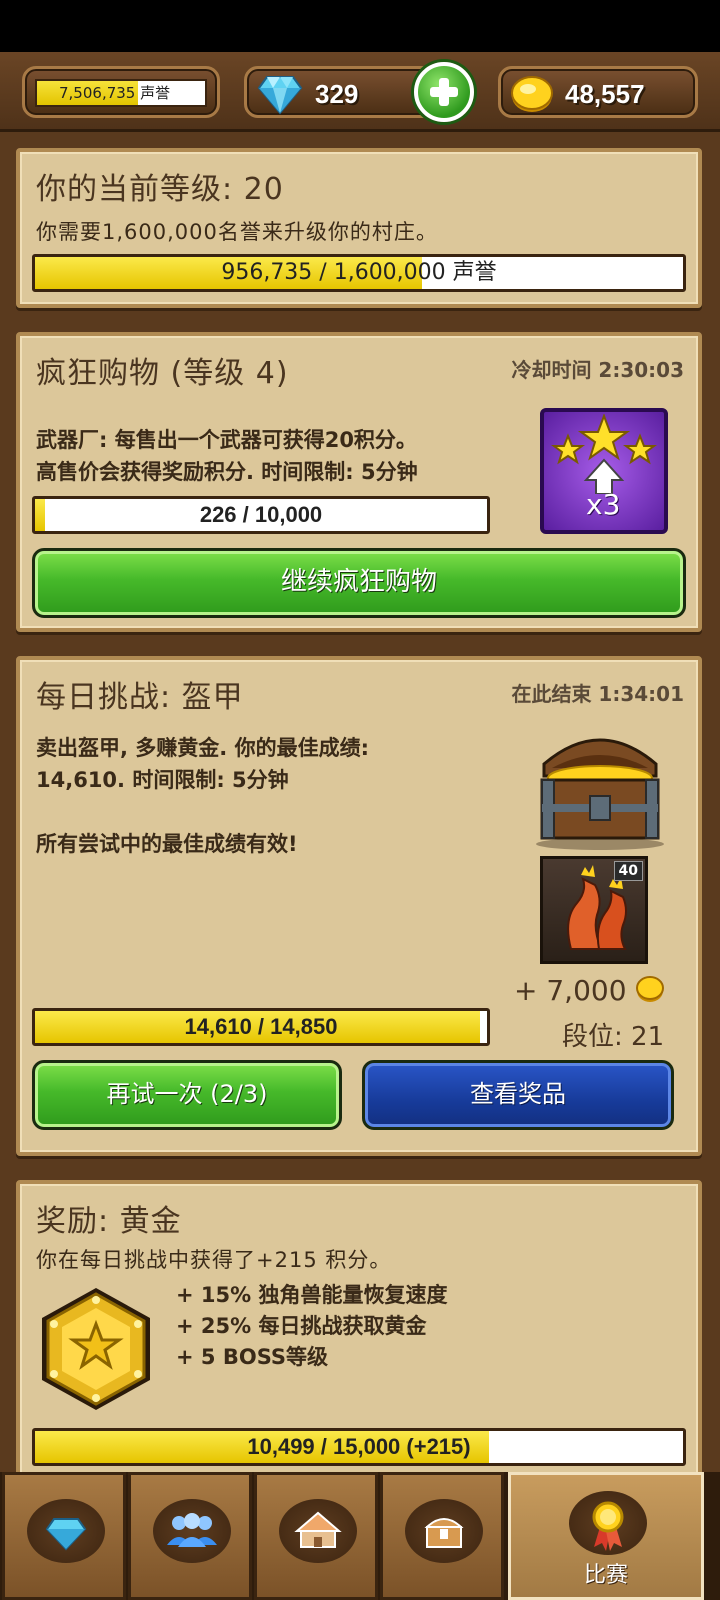  Describe the element at coordinates (96, 1349) in the screenshot. I see `gold-medal-icon` at that location.